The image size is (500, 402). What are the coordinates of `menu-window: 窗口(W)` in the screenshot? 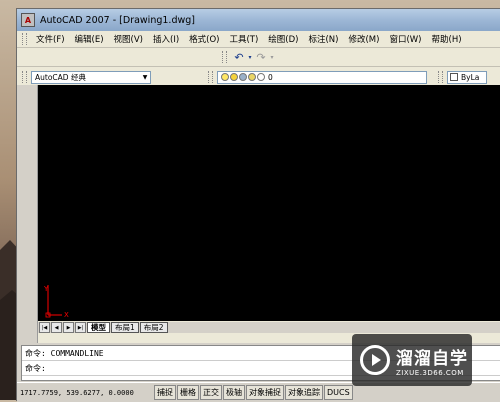 It's located at (405, 39).